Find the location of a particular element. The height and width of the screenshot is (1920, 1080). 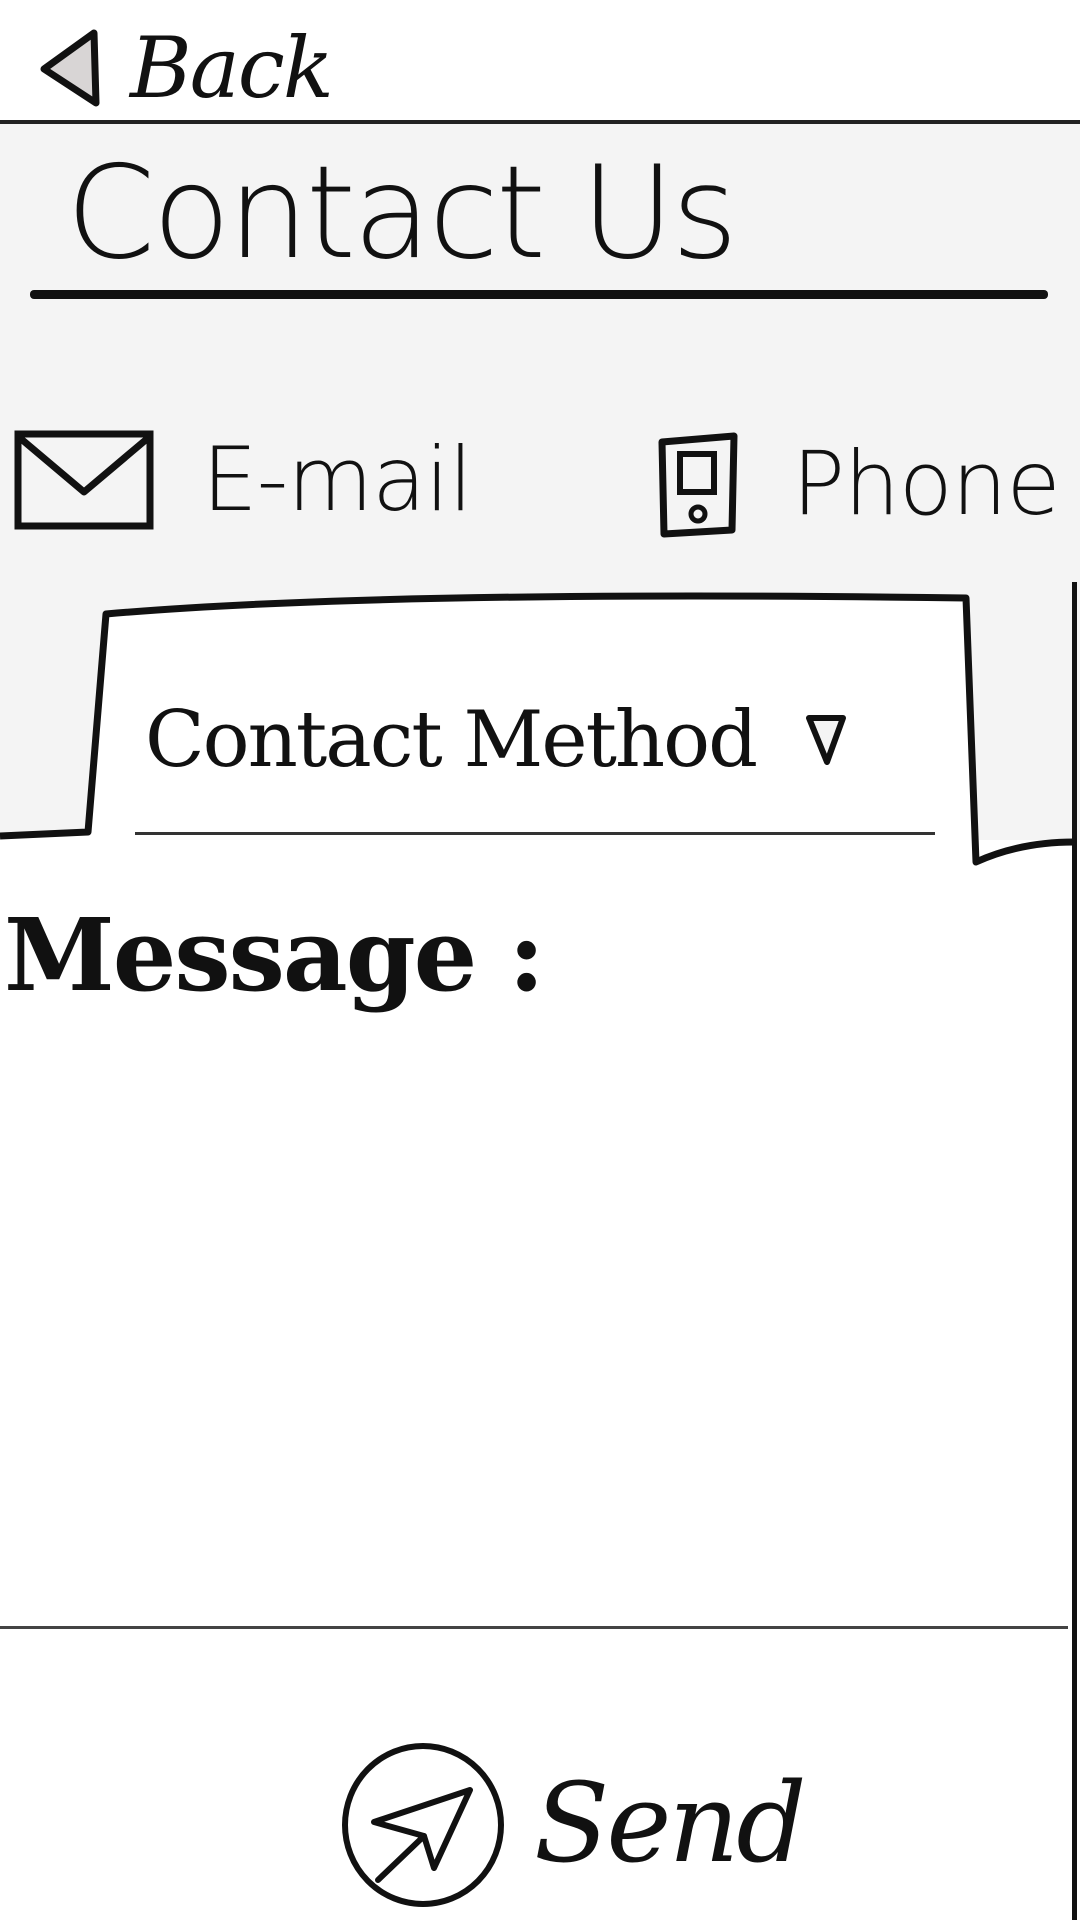

back-button: Back is located at coordinates (185, 68).